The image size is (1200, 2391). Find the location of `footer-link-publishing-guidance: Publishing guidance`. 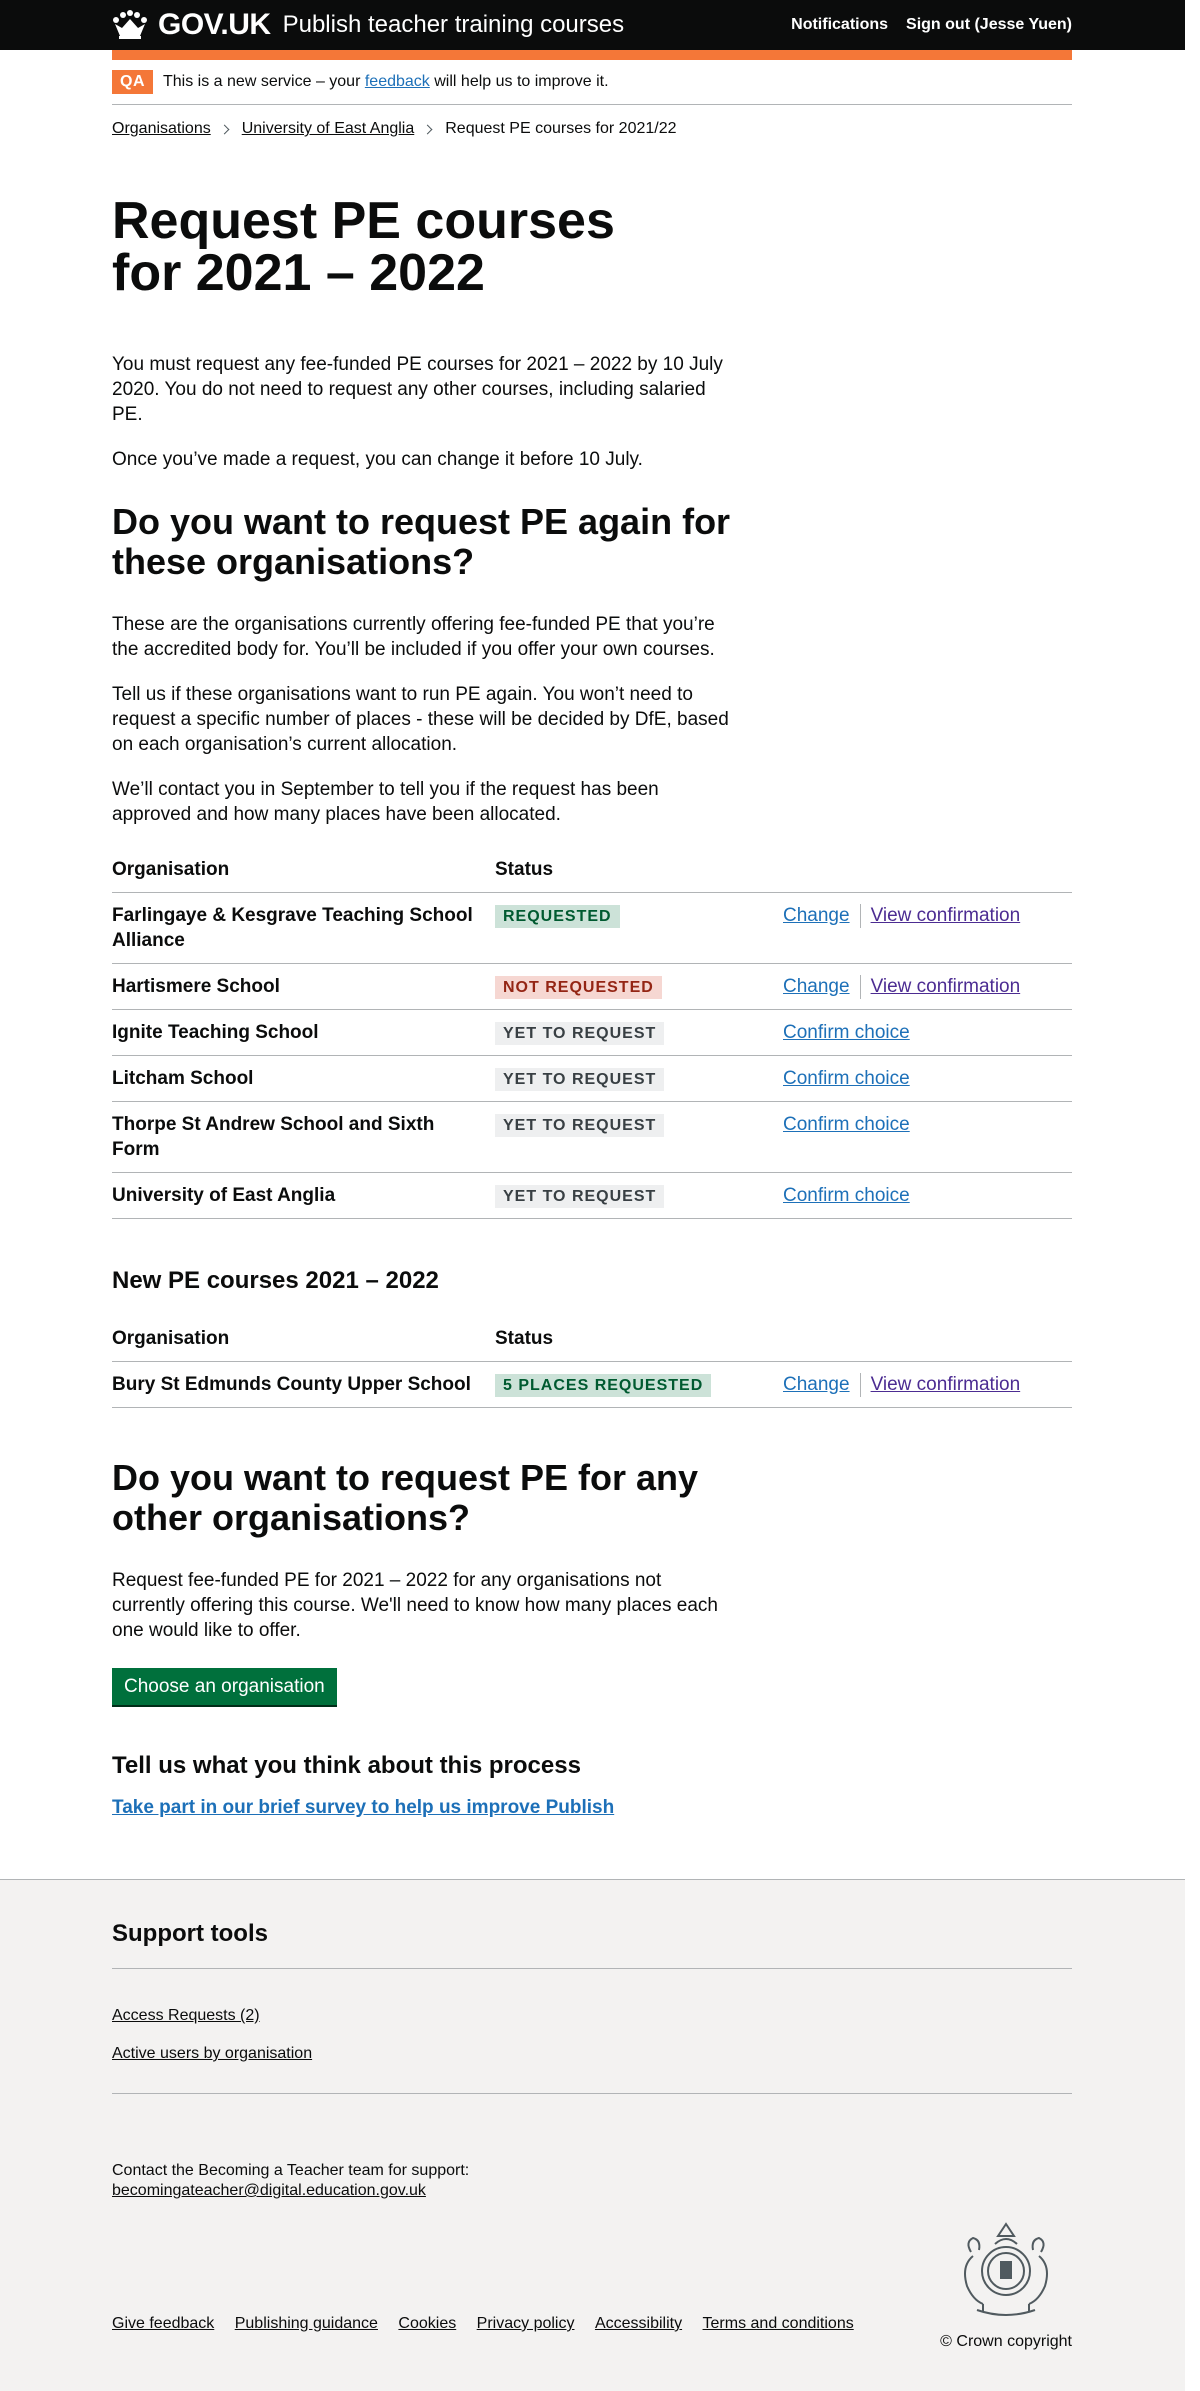

footer-link-publishing-guidance: Publishing guidance is located at coordinates (306, 2323).